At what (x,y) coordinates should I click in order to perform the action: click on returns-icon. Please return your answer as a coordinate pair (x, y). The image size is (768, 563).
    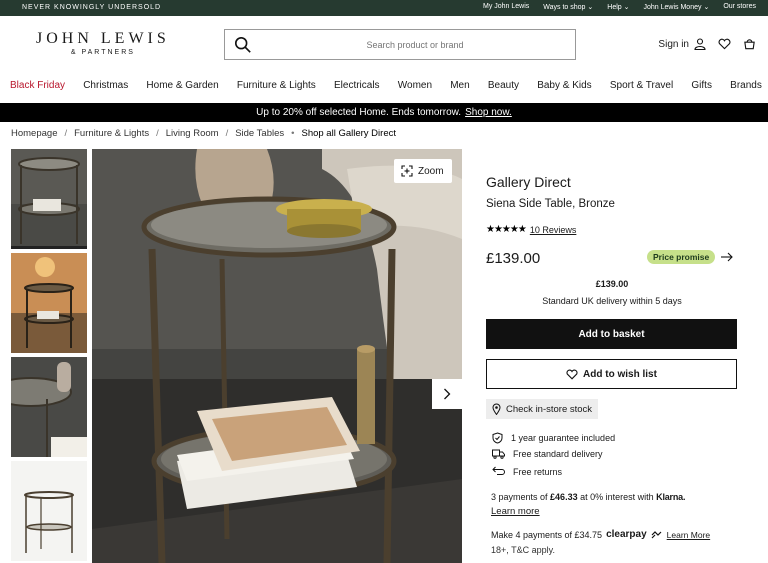
    Looking at the image, I should click on (498, 470).